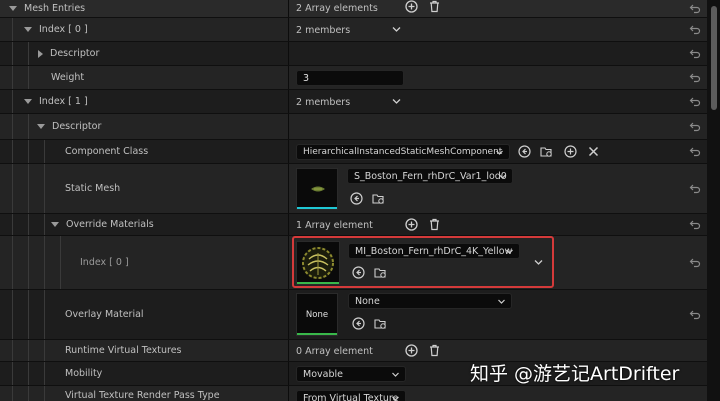 Image resolution: width=720 pixels, height=401 pixels. I want to click on descriptor-1-label: Descriptor, so click(77, 126).